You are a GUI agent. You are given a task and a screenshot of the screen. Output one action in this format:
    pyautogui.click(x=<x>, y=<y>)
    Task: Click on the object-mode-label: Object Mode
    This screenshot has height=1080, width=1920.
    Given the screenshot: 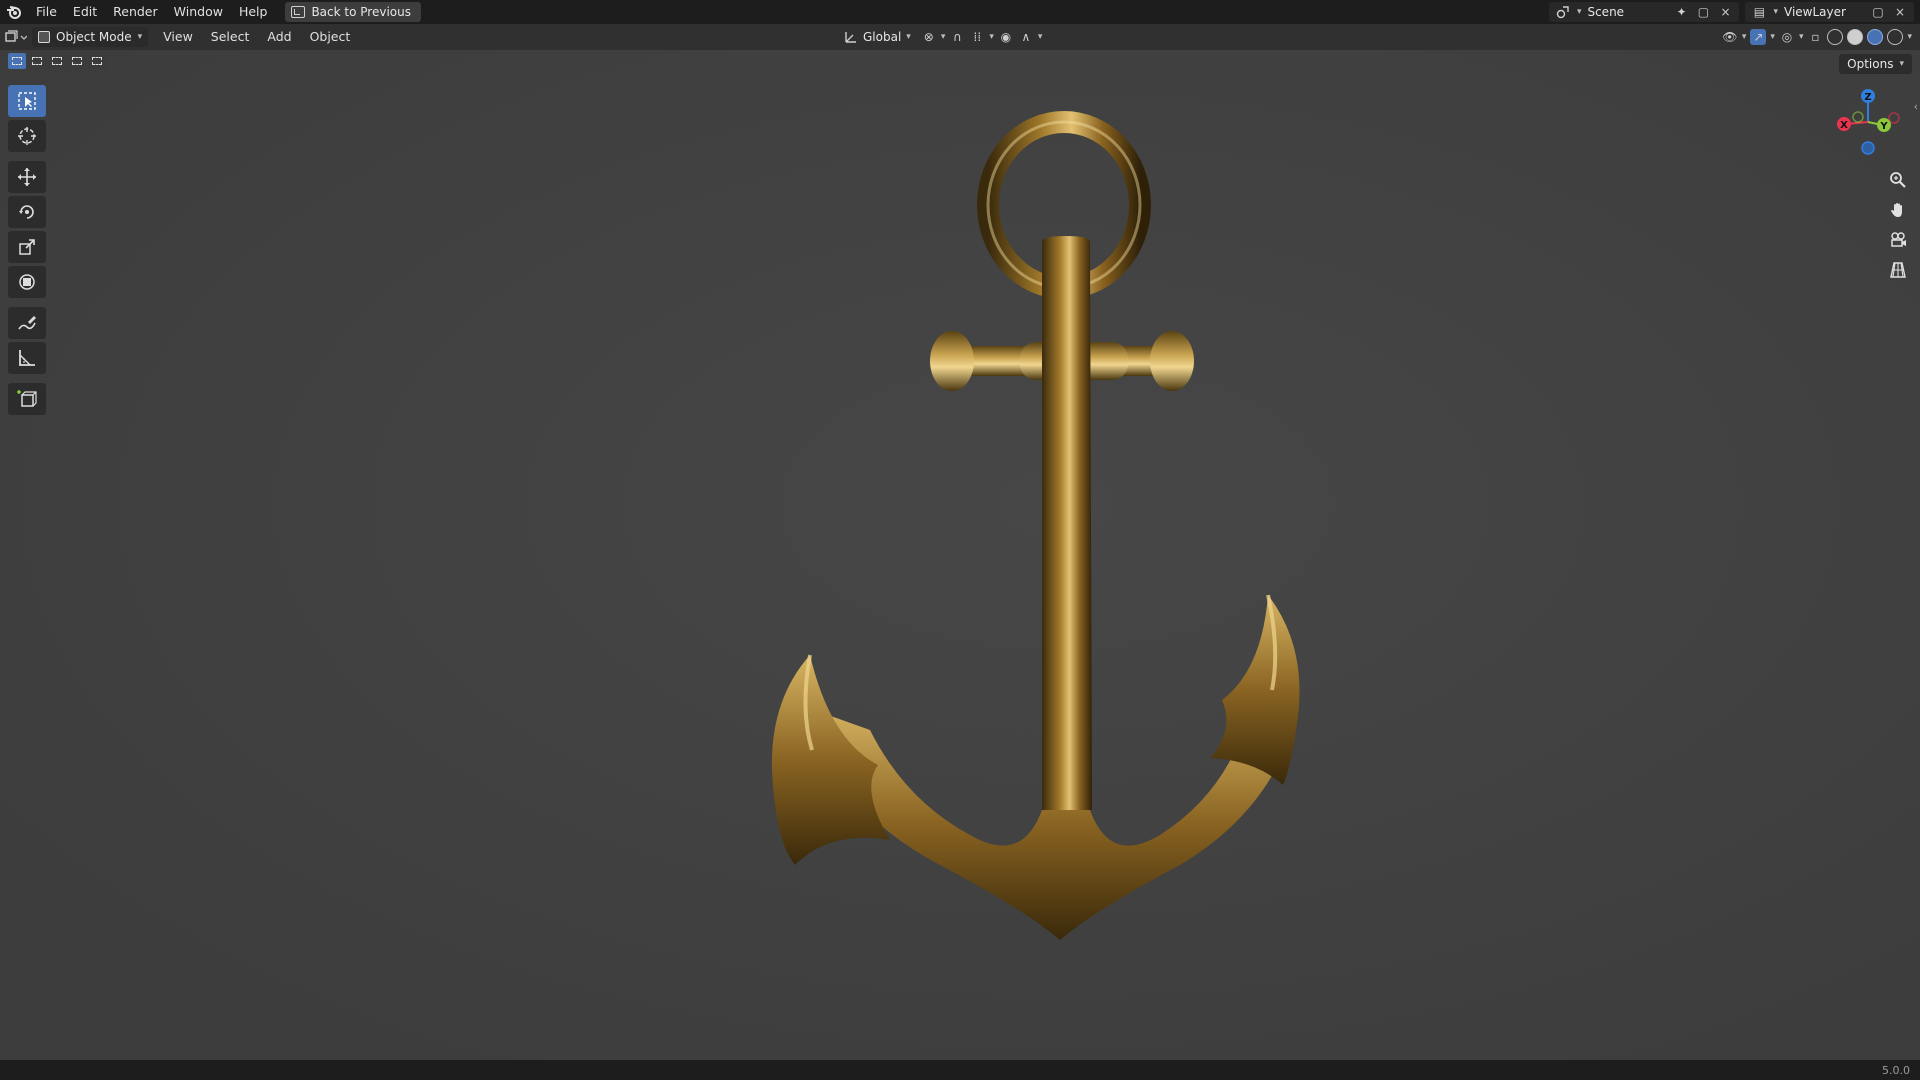 What is the action you would take?
    pyautogui.click(x=94, y=37)
    